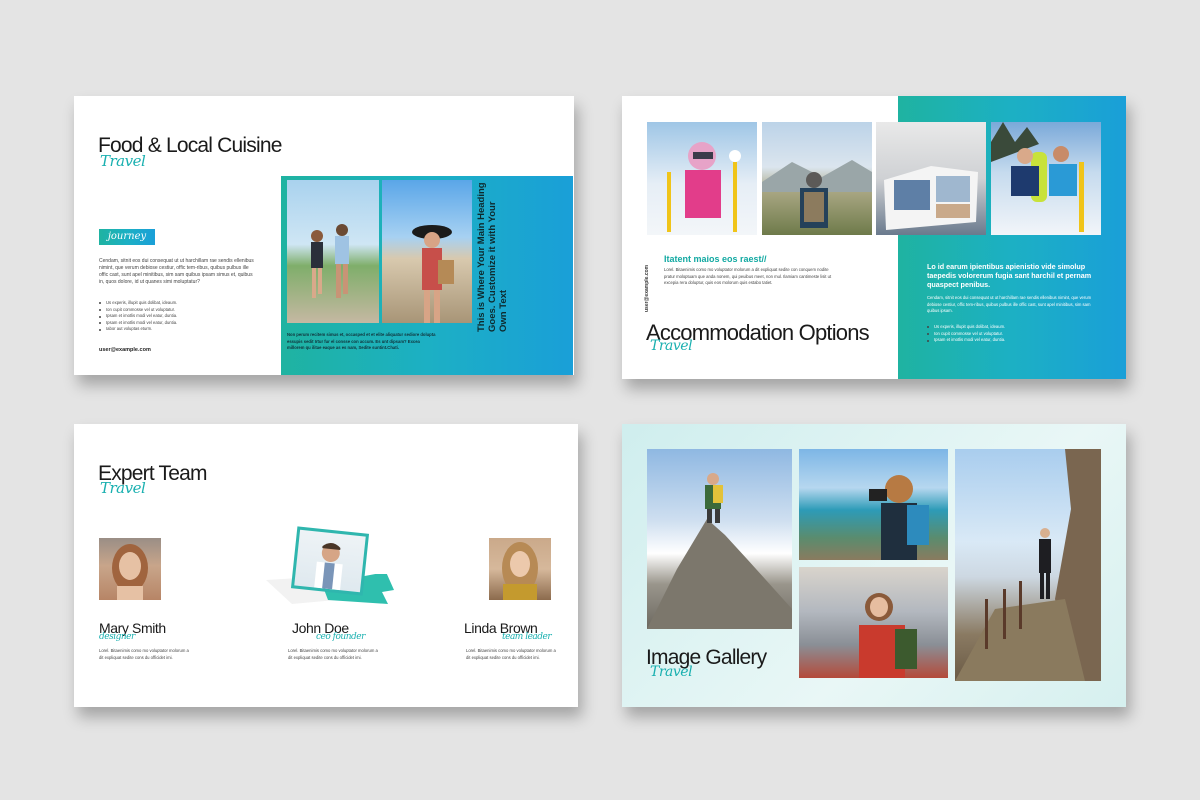 Image resolution: width=1200 pixels, height=800 pixels. What do you see at coordinates (931, 178) in the screenshot?
I see `photo-photo-album` at bounding box center [931, 178].